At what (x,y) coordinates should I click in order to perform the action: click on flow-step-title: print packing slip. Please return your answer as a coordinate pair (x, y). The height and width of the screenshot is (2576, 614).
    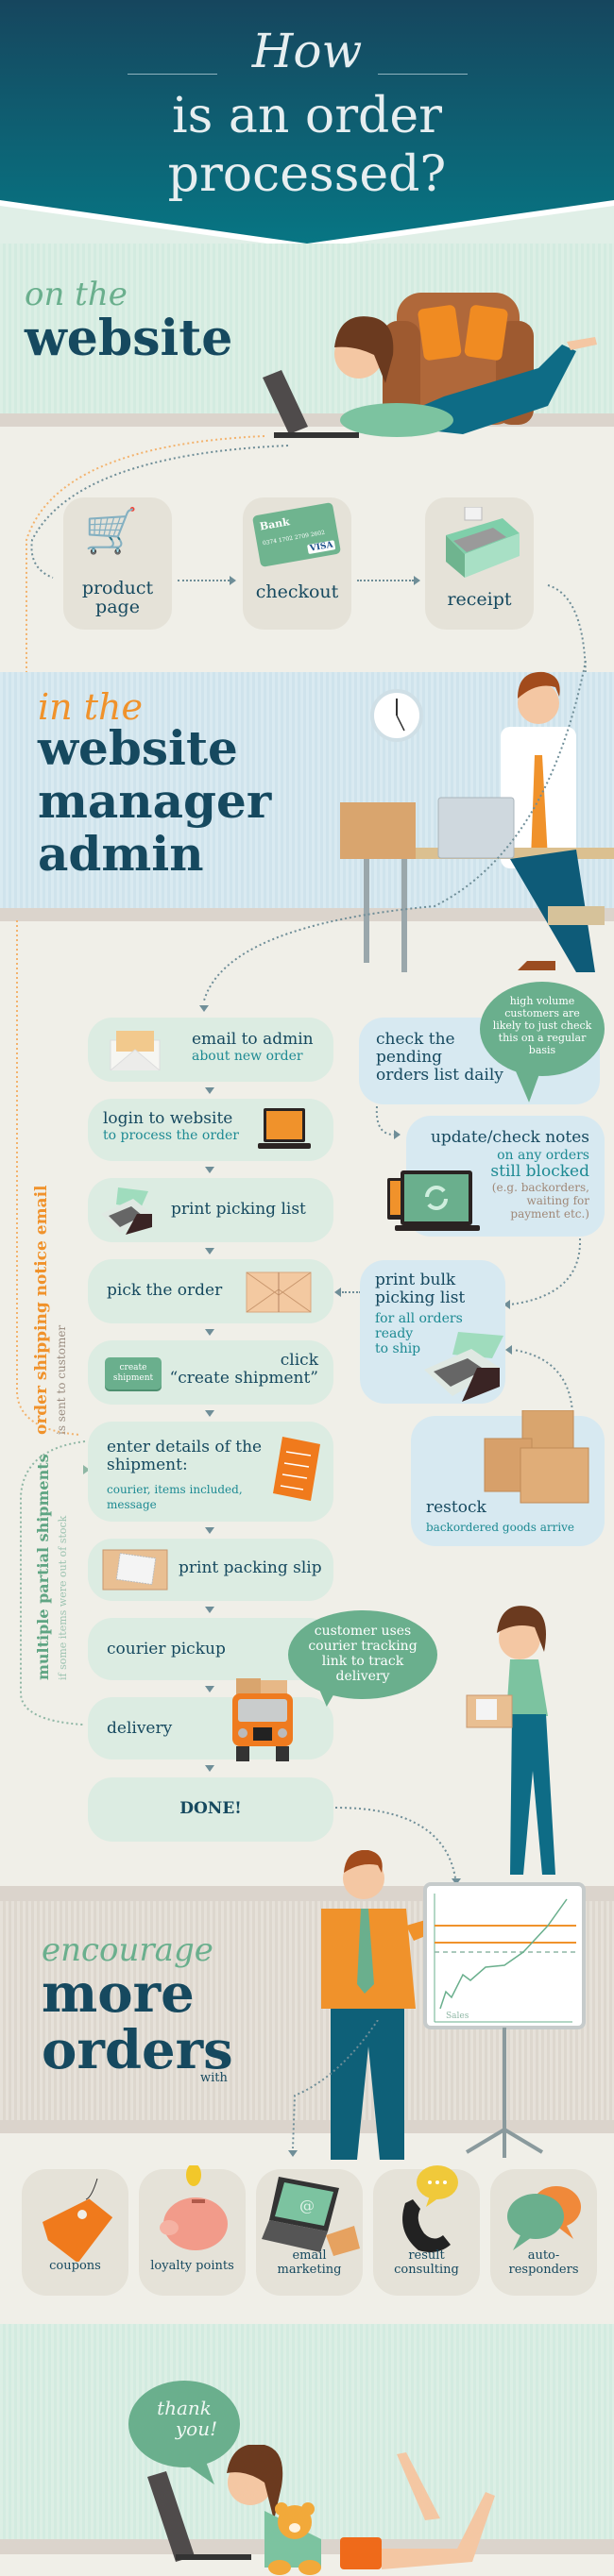
    Looking at the image, I should click on (251, 1567).